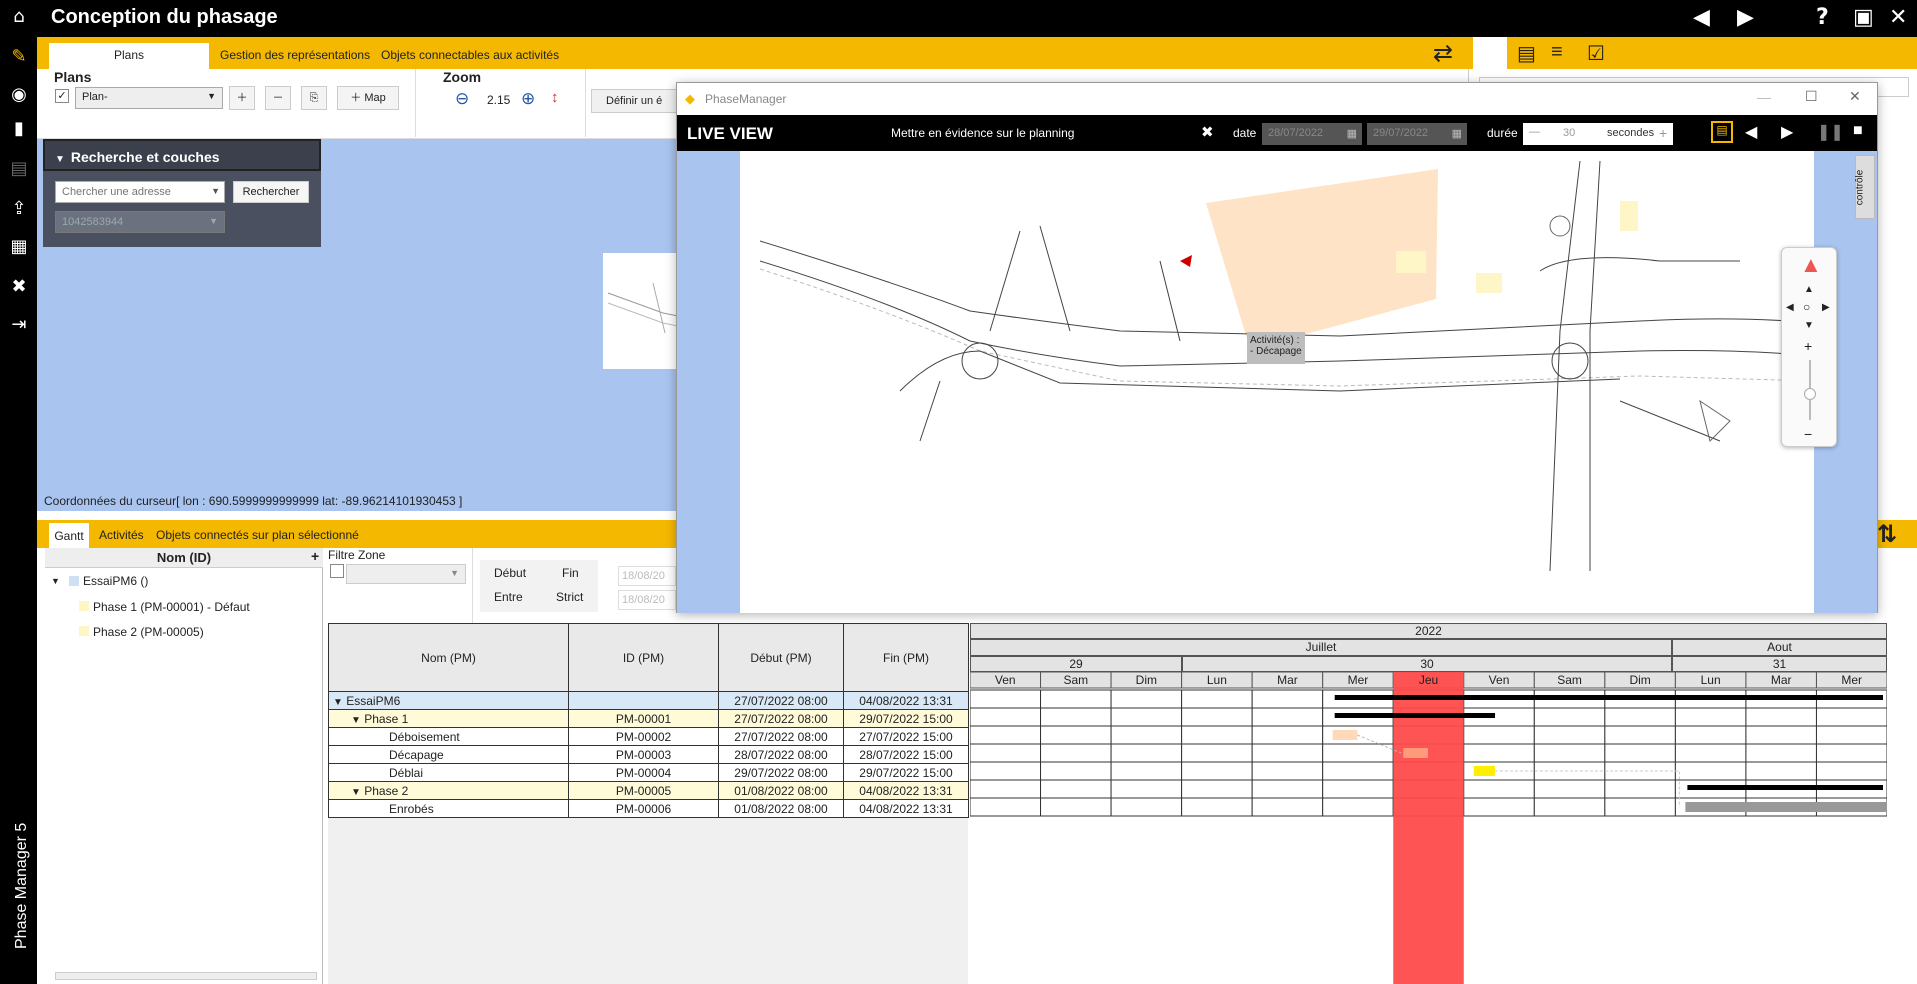 This screenshot has height=984, width=1917. Describe the element at coordinates (128, 192) in the screenshot. I see `search-input` at that location.